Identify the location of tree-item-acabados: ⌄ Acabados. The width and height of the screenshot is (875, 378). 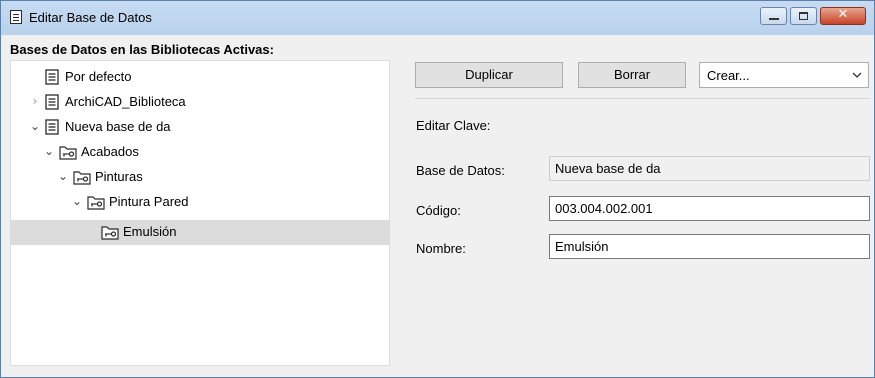
(200, 152).